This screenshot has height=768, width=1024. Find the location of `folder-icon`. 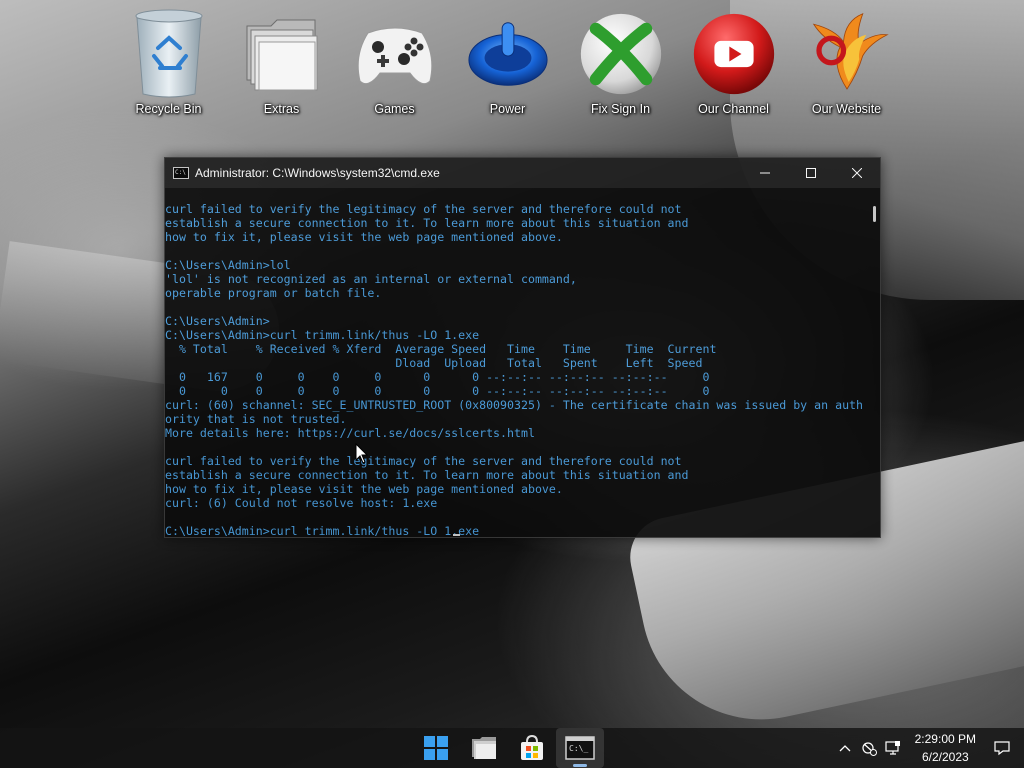

folder-icon is located at coordinates (282, 54).